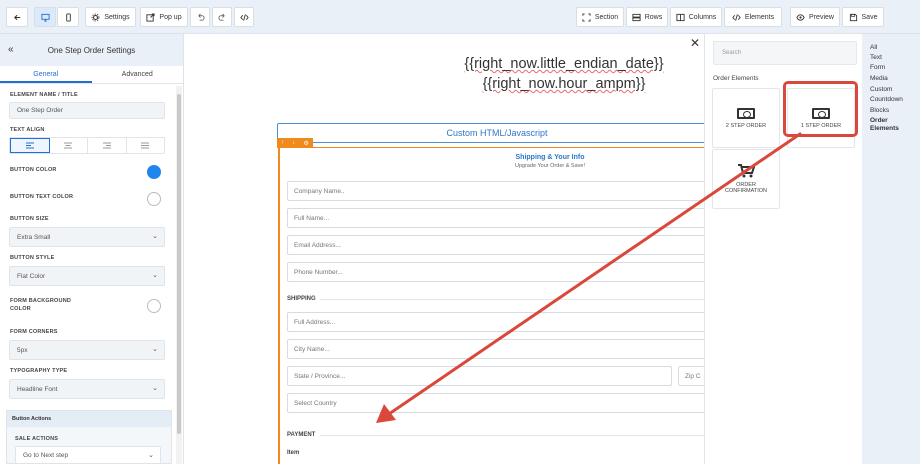  What do you see at coordinates (301, 299) in the screenshot?
I see `shipping-section-label: SHIPPING` at bounding box center [301, 299].